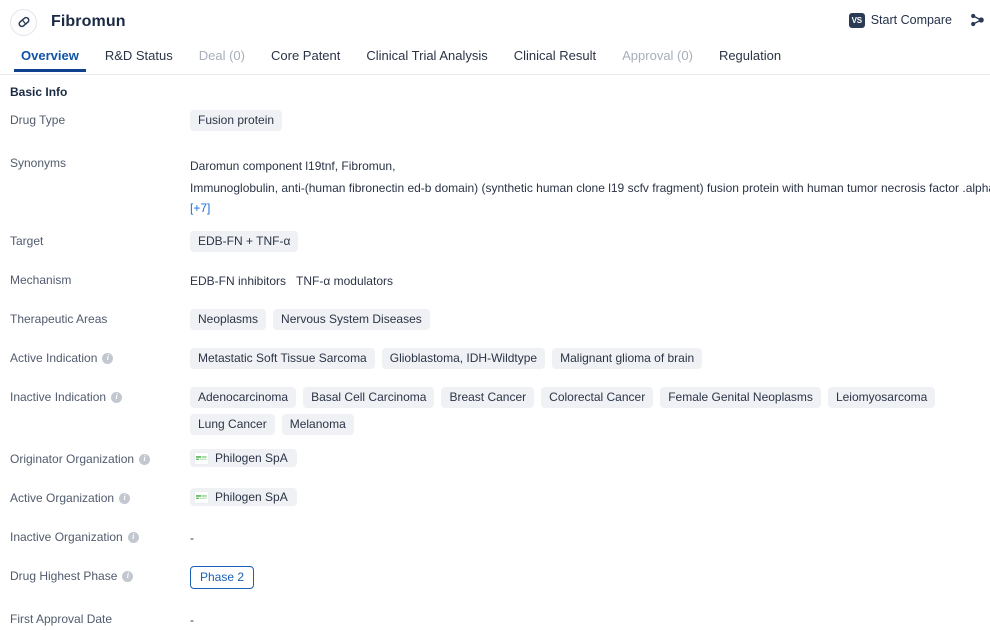 The width and height of the screenshot is (990, 630). I want to click on tag-item: Adenocarcinoma, so click(243, 397).